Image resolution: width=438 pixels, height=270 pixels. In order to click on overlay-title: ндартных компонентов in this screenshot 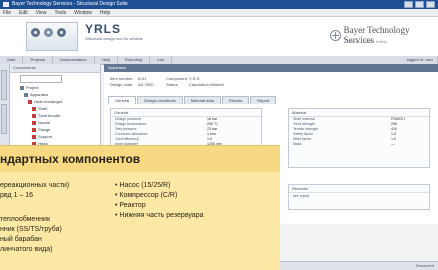, I will do `click(70, 159)`.